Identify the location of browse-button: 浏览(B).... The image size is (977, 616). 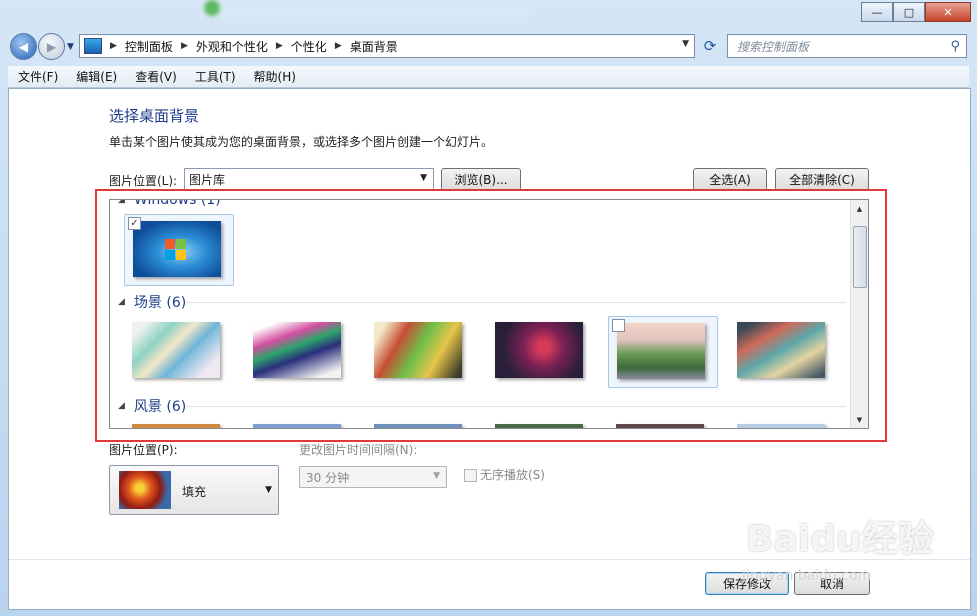
(481, 179).